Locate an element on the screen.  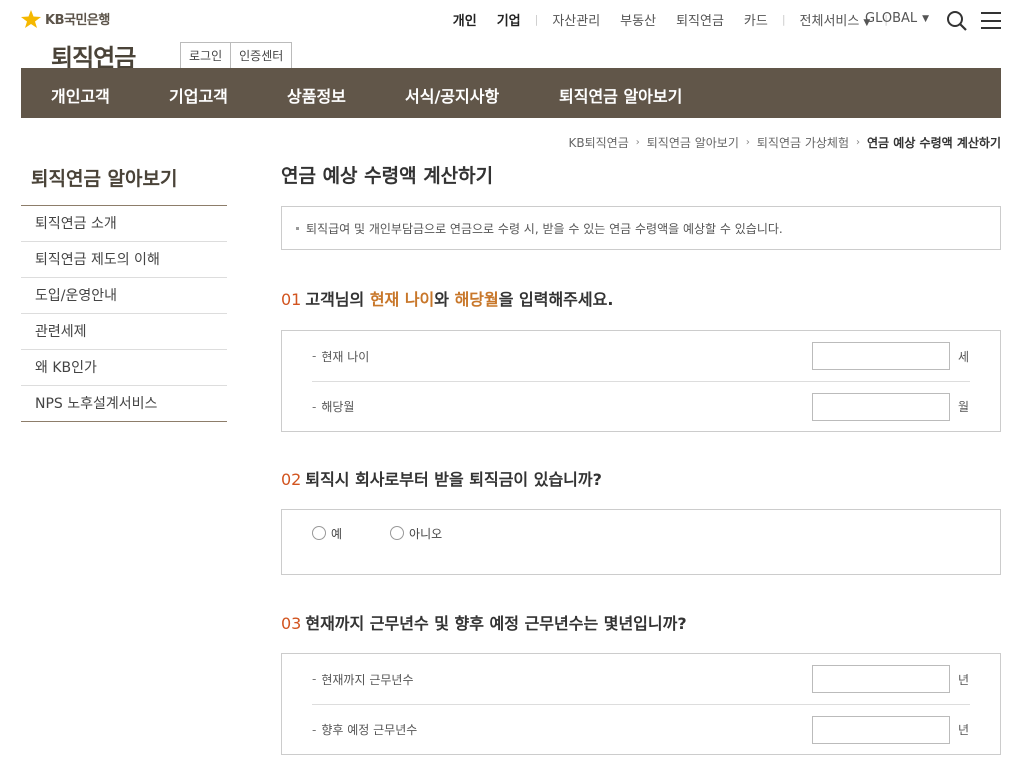
caret-down-icon: ▼ is located at coordinates (926, 18).